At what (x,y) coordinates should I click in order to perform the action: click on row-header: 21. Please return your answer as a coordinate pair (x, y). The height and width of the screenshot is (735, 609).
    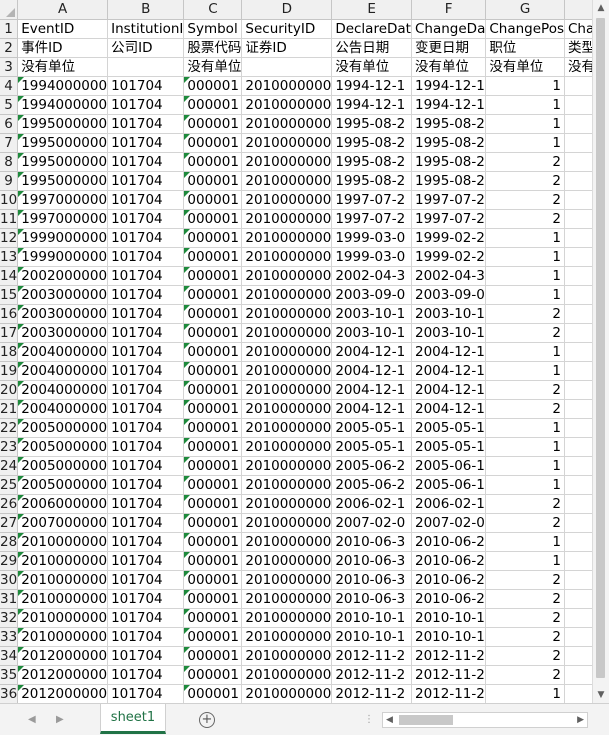
    Looking at the image, I should click on (9, 409).